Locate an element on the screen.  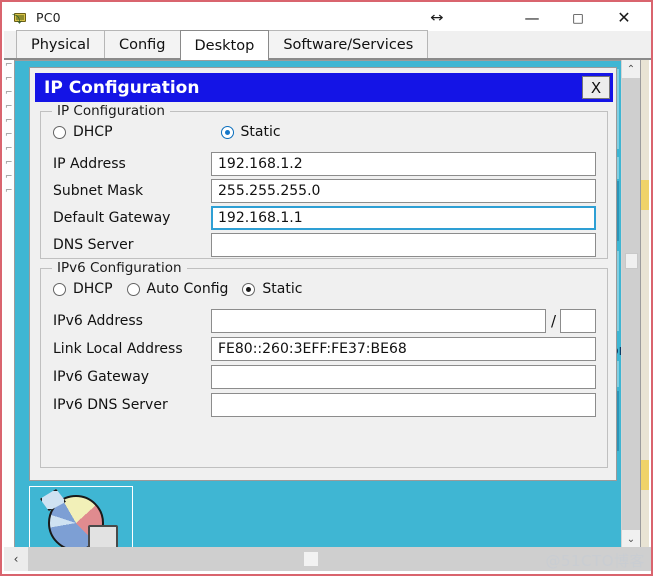
scroll-left-button: ‹ is located at coordinates (16, 559).